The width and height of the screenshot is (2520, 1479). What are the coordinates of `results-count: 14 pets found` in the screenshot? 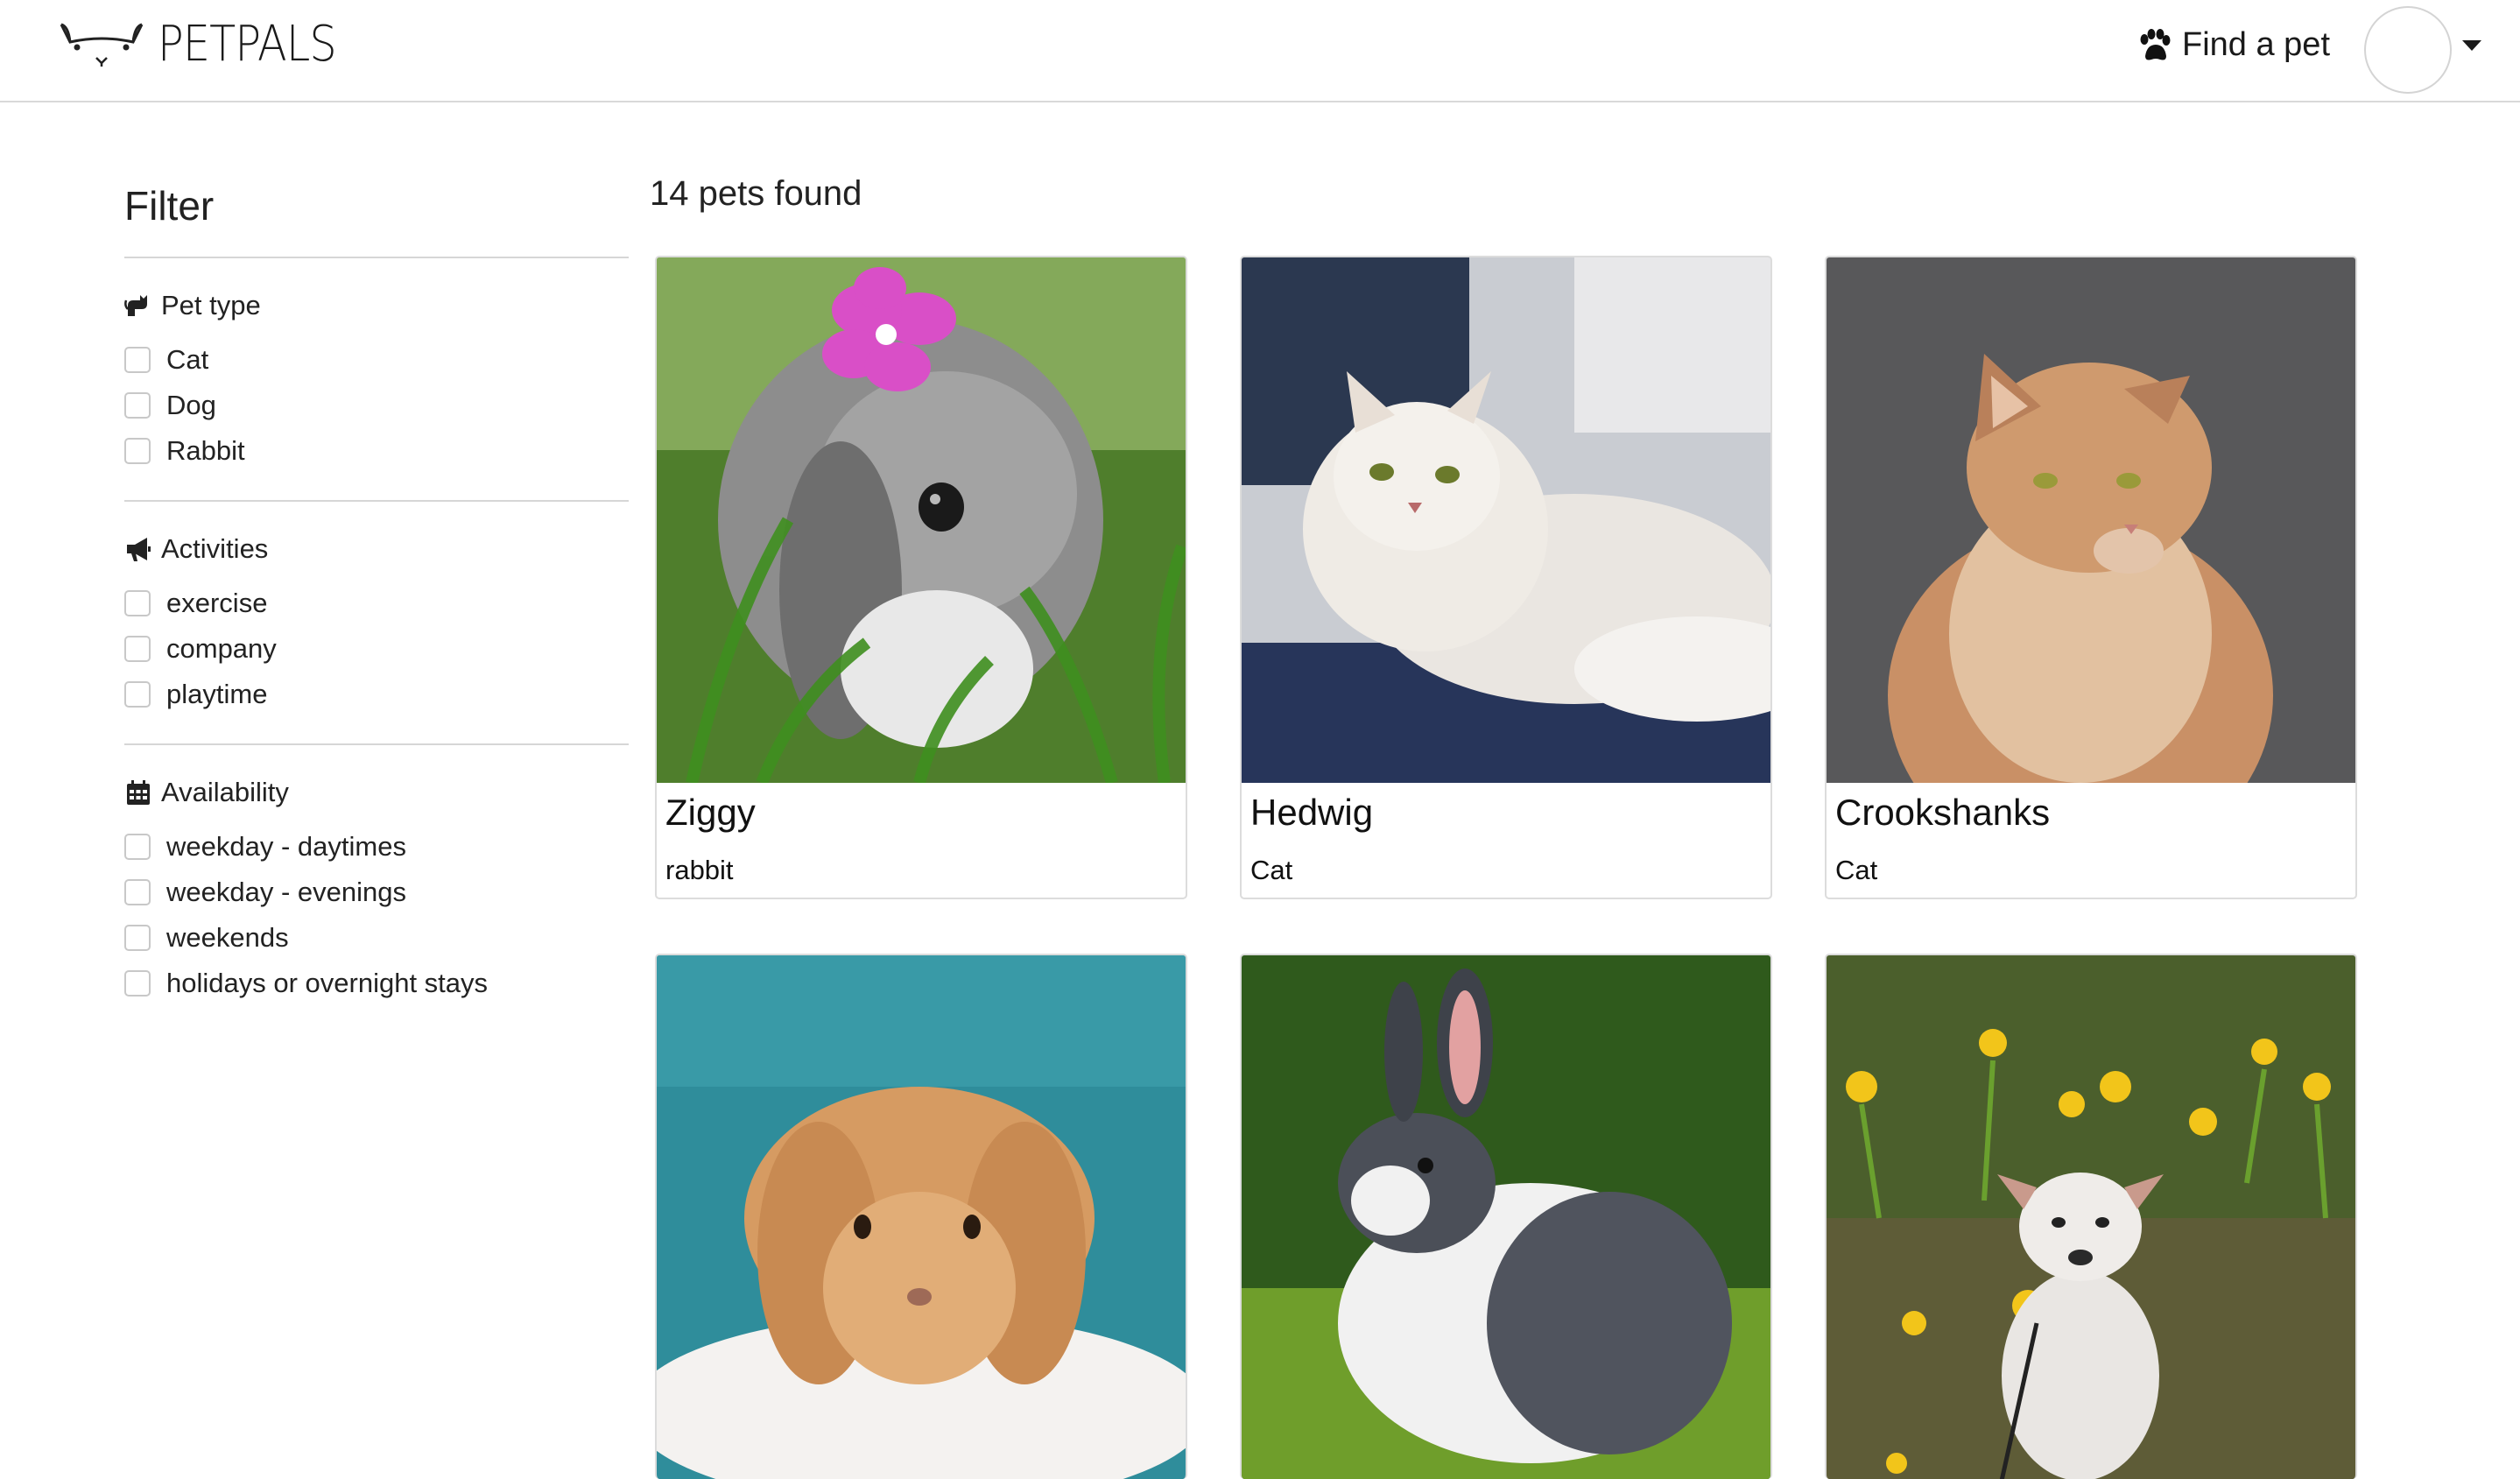 It's located at (756, 193).